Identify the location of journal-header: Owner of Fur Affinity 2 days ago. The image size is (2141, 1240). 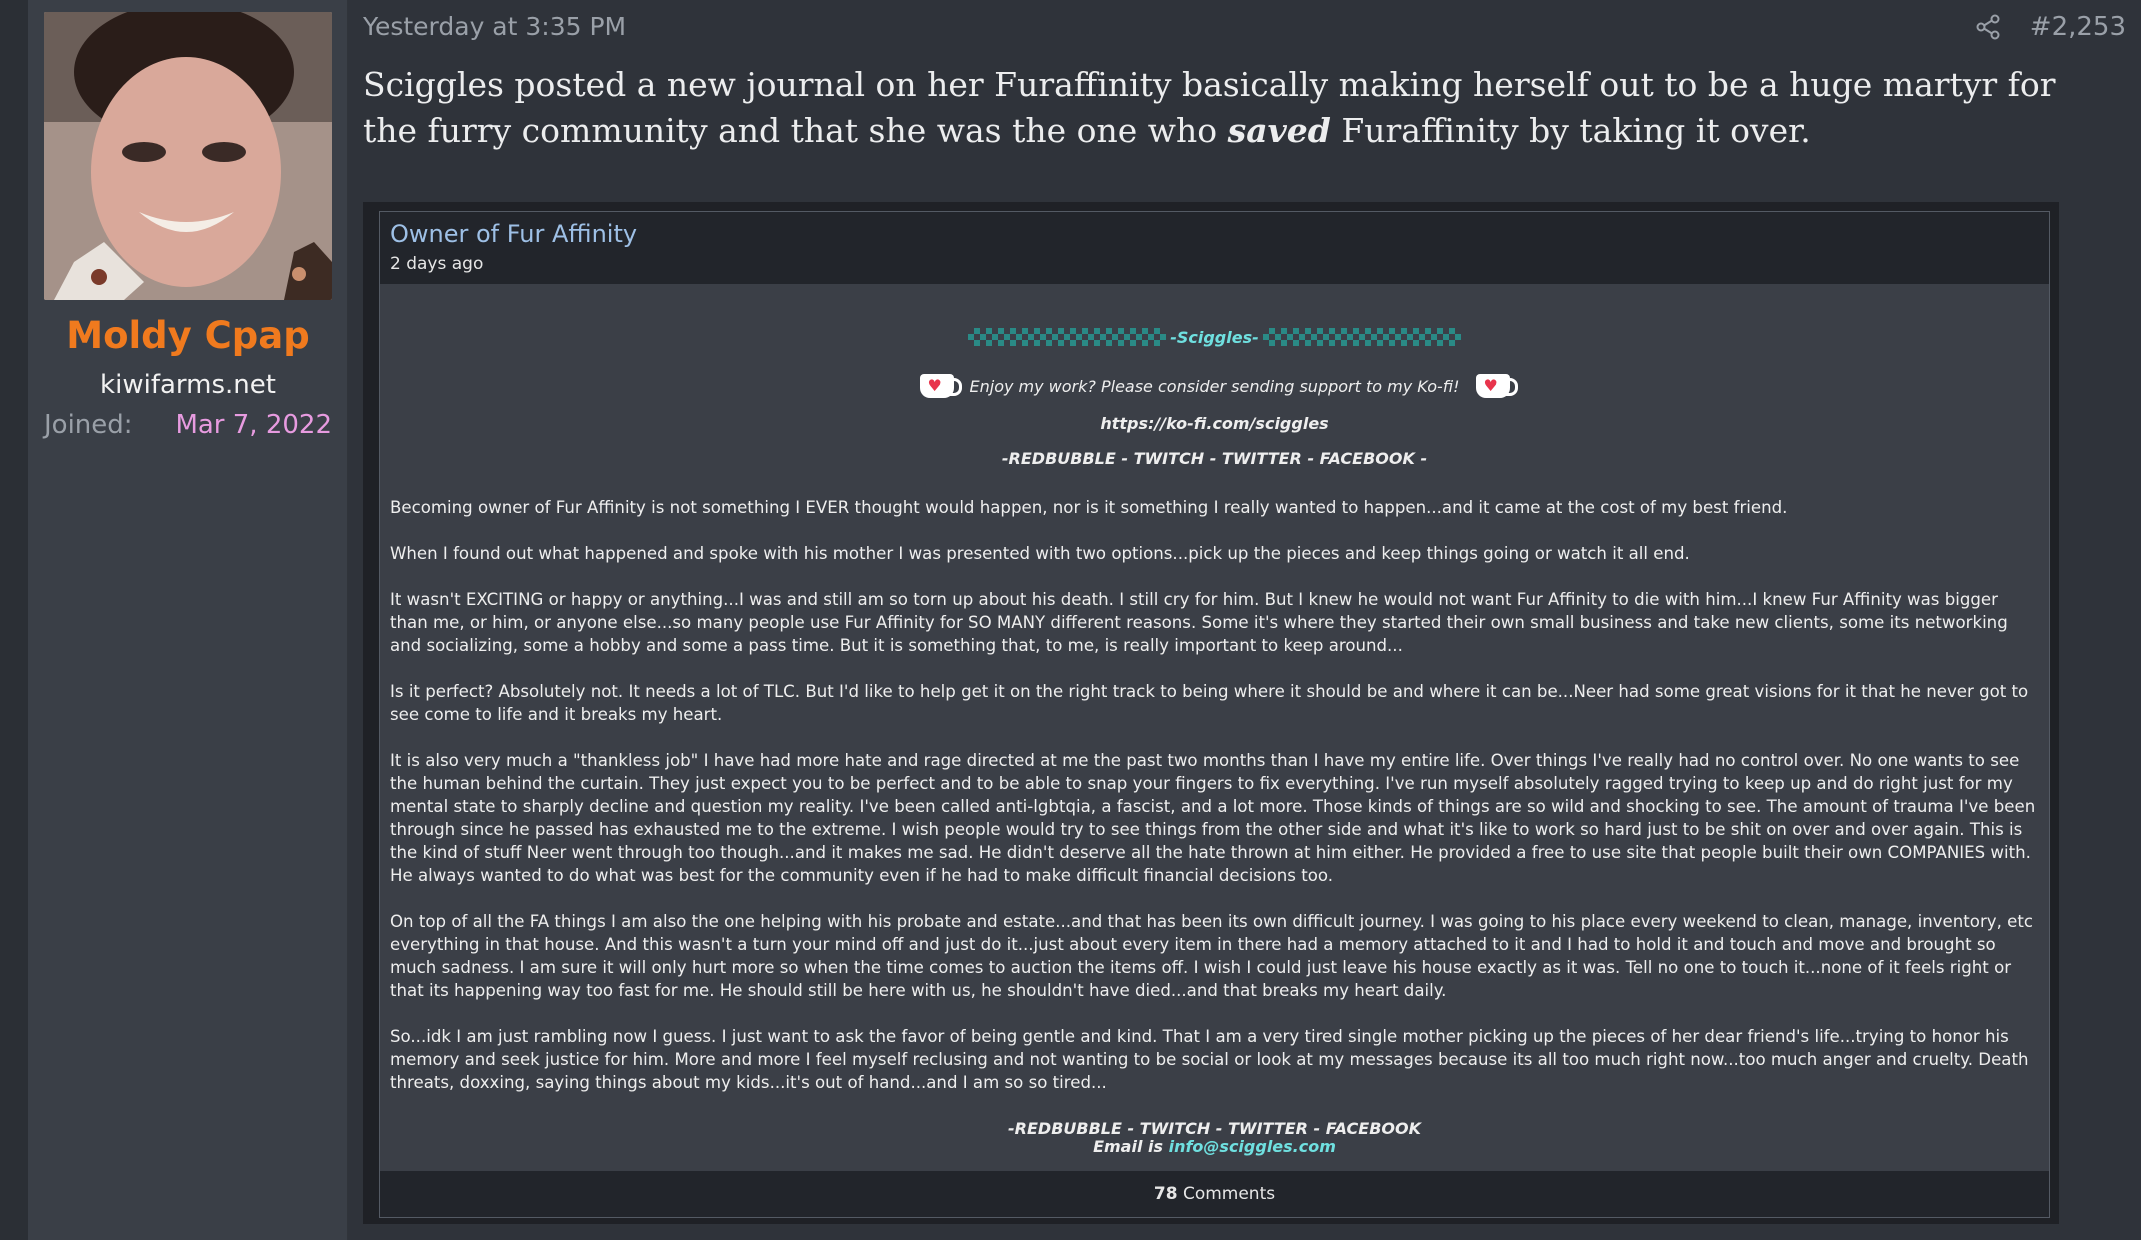
(1214, 248).